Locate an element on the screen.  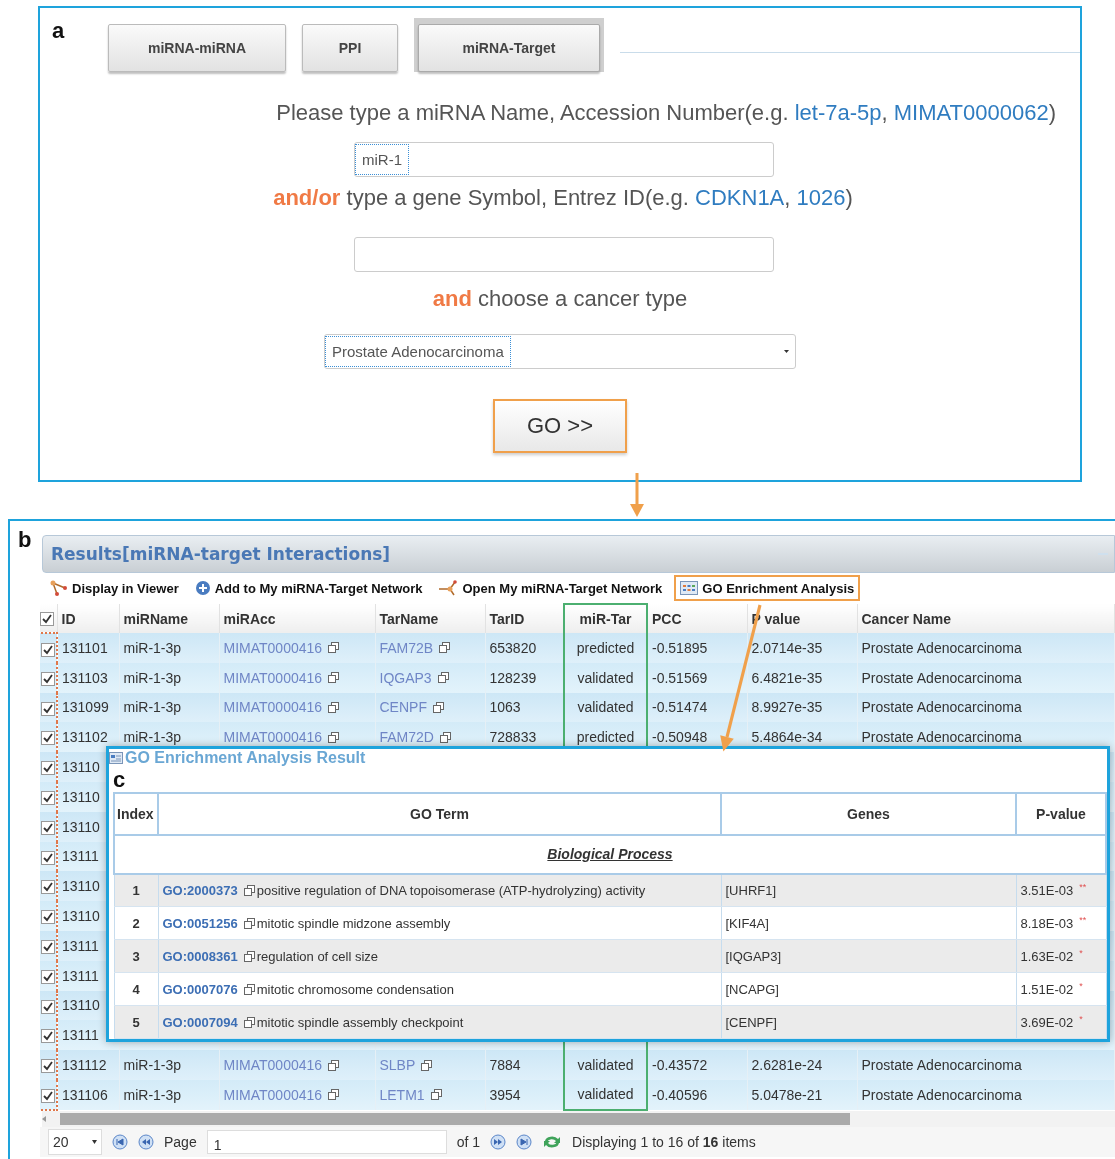
toolbar-button: Open My miRNA-Target Network is located at coordinates (550, 588).